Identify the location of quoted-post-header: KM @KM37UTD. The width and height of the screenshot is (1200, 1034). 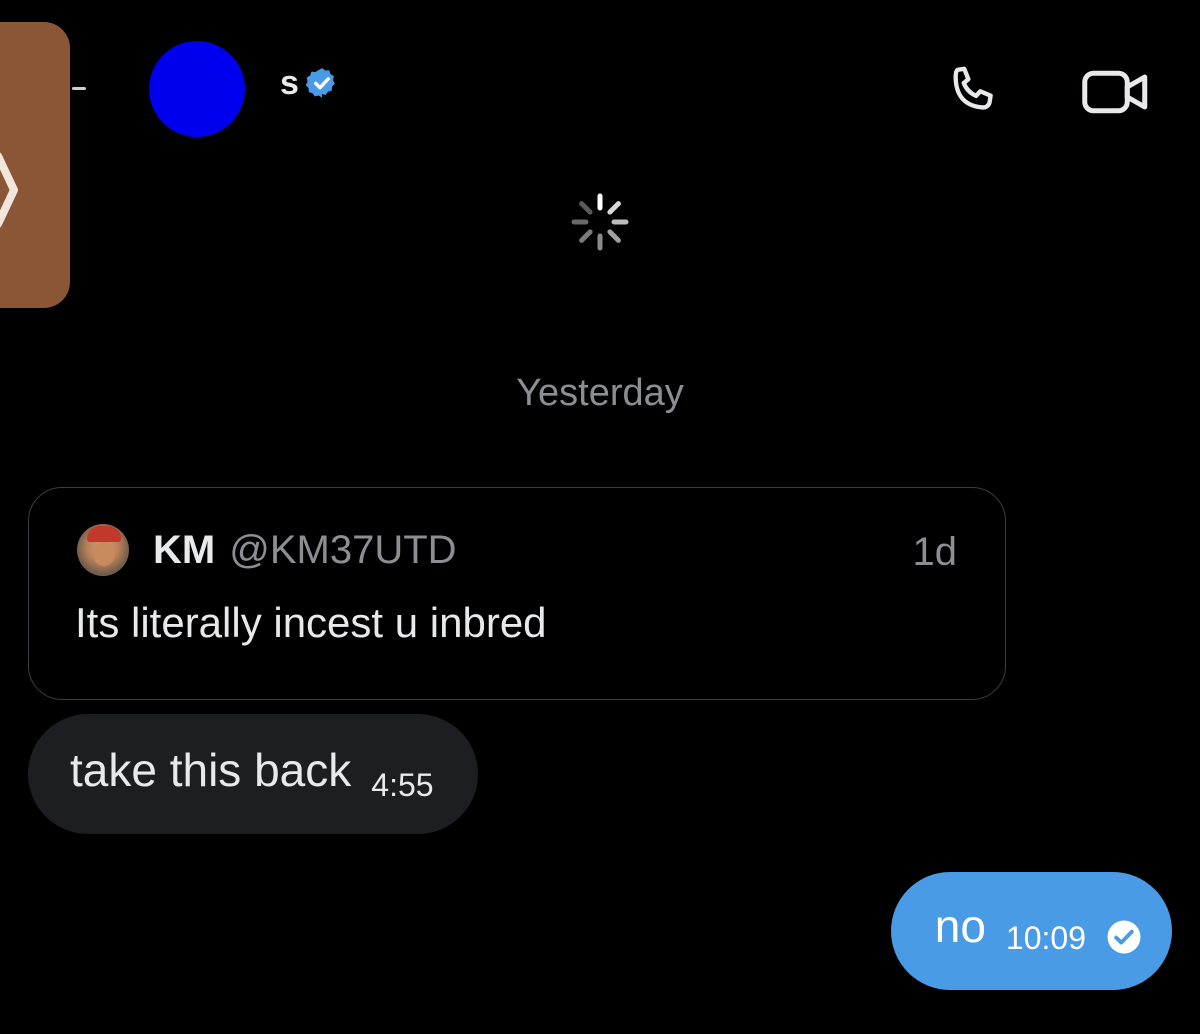
(305, 550).